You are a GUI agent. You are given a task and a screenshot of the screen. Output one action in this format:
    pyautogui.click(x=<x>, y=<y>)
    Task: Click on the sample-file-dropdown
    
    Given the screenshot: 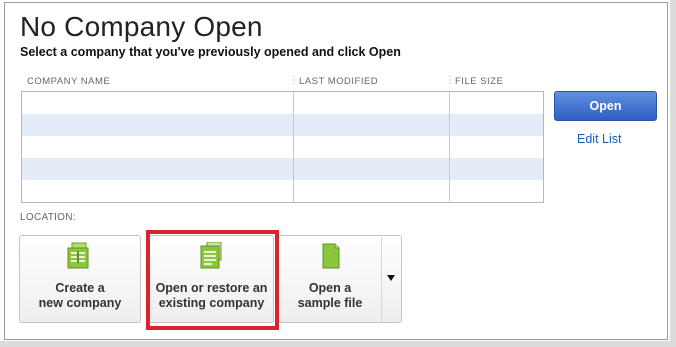 What is the action you would take?
    pyautogui.click(x=391, y=280)
    